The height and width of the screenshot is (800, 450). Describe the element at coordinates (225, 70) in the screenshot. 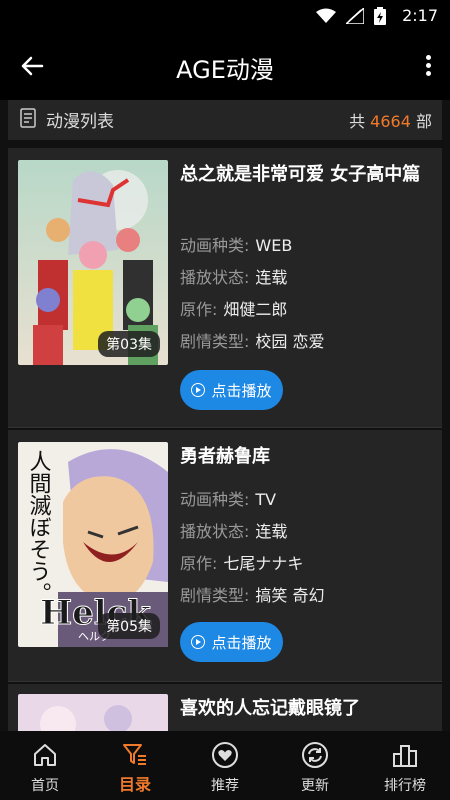

I see `app-title: AGE动漫` at that location.